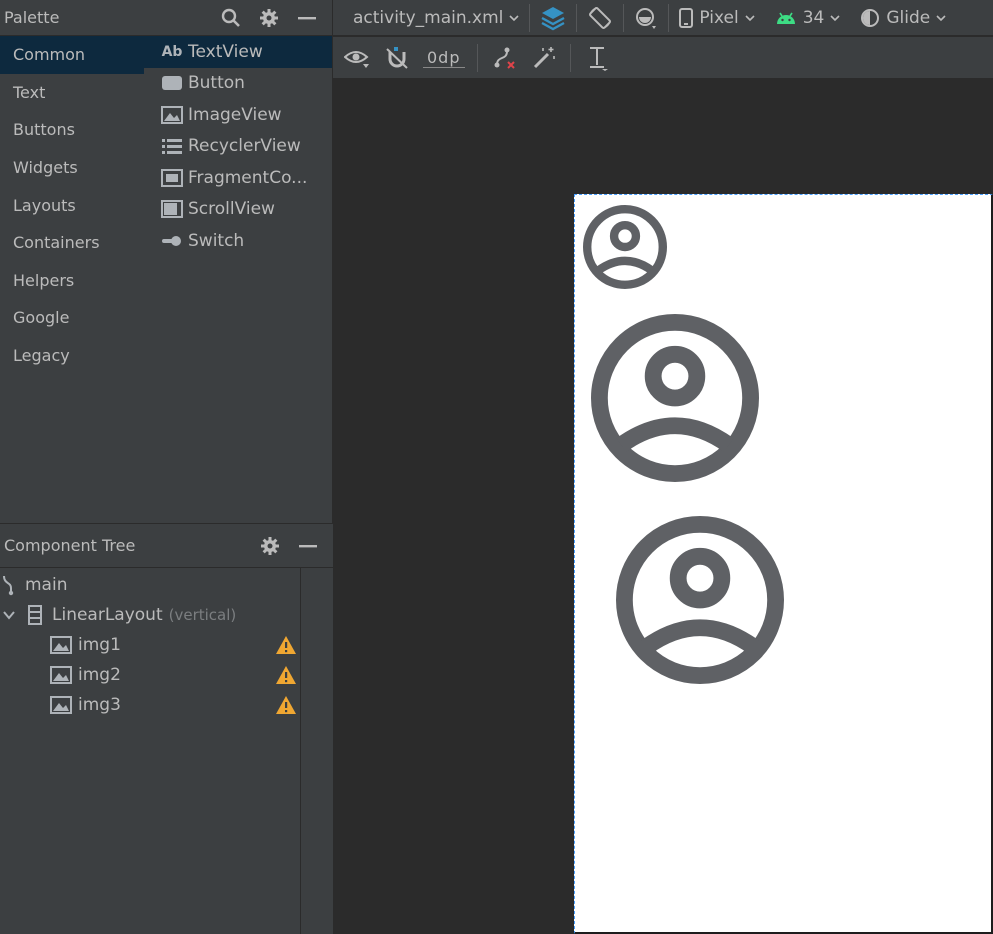  Describe the element at coordinates (166, 18) in the screenshot. I see `palette-header: Palette` at that location.